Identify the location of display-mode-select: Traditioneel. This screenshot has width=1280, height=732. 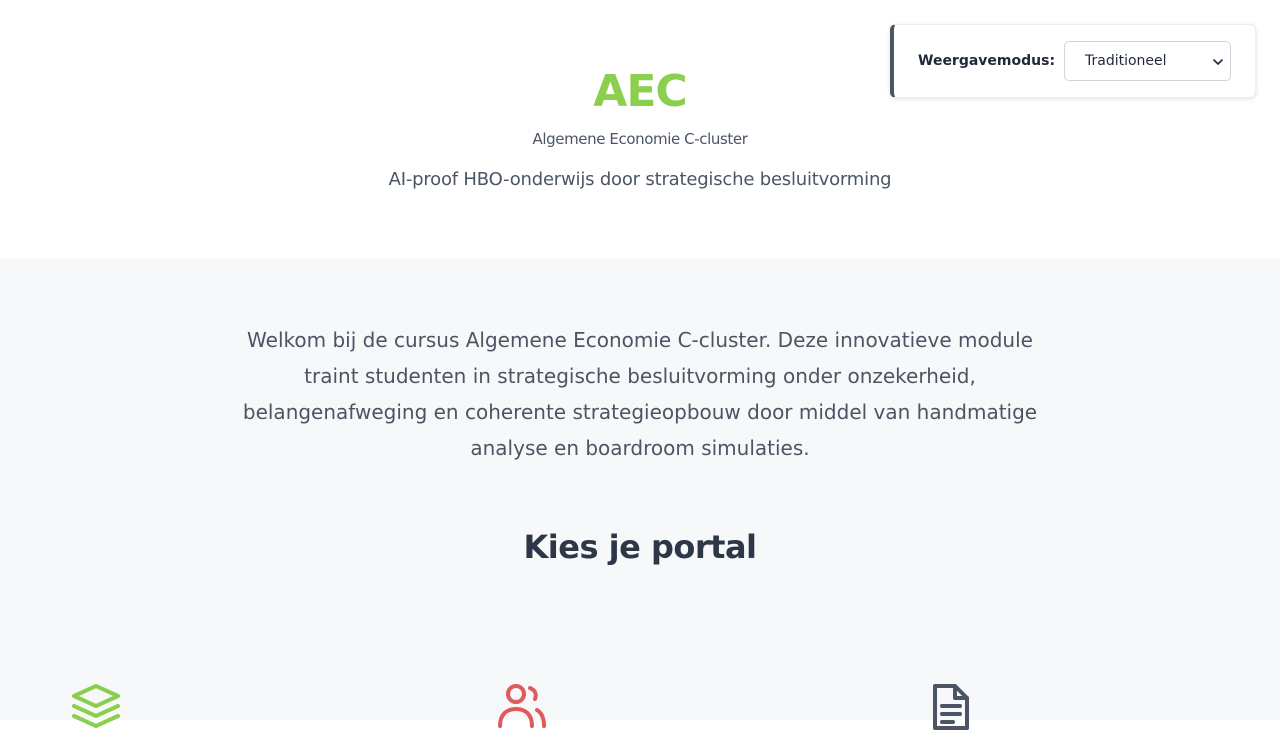
(1147, 61).